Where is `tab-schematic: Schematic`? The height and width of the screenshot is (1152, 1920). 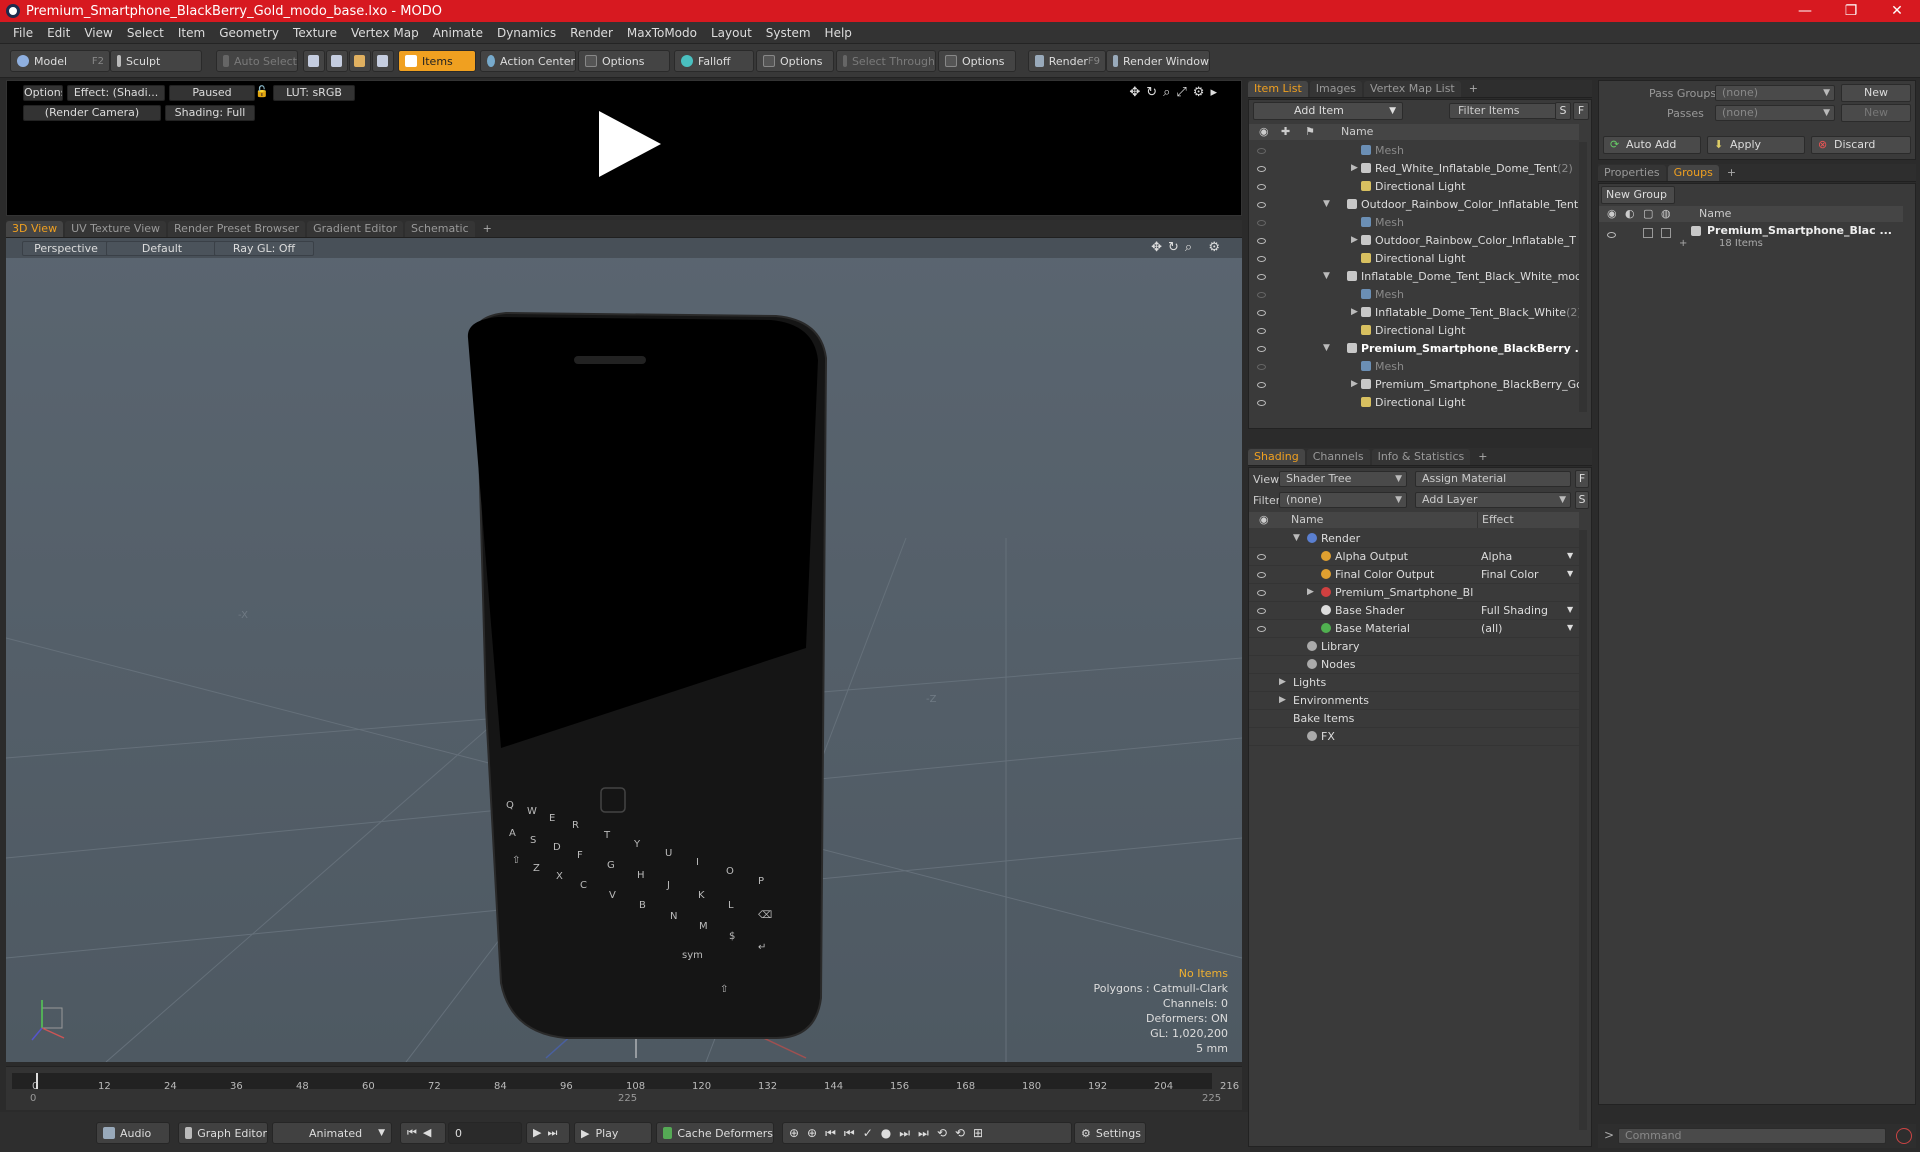 tab-schematic: Schematic is located at coordinates (440, 229).